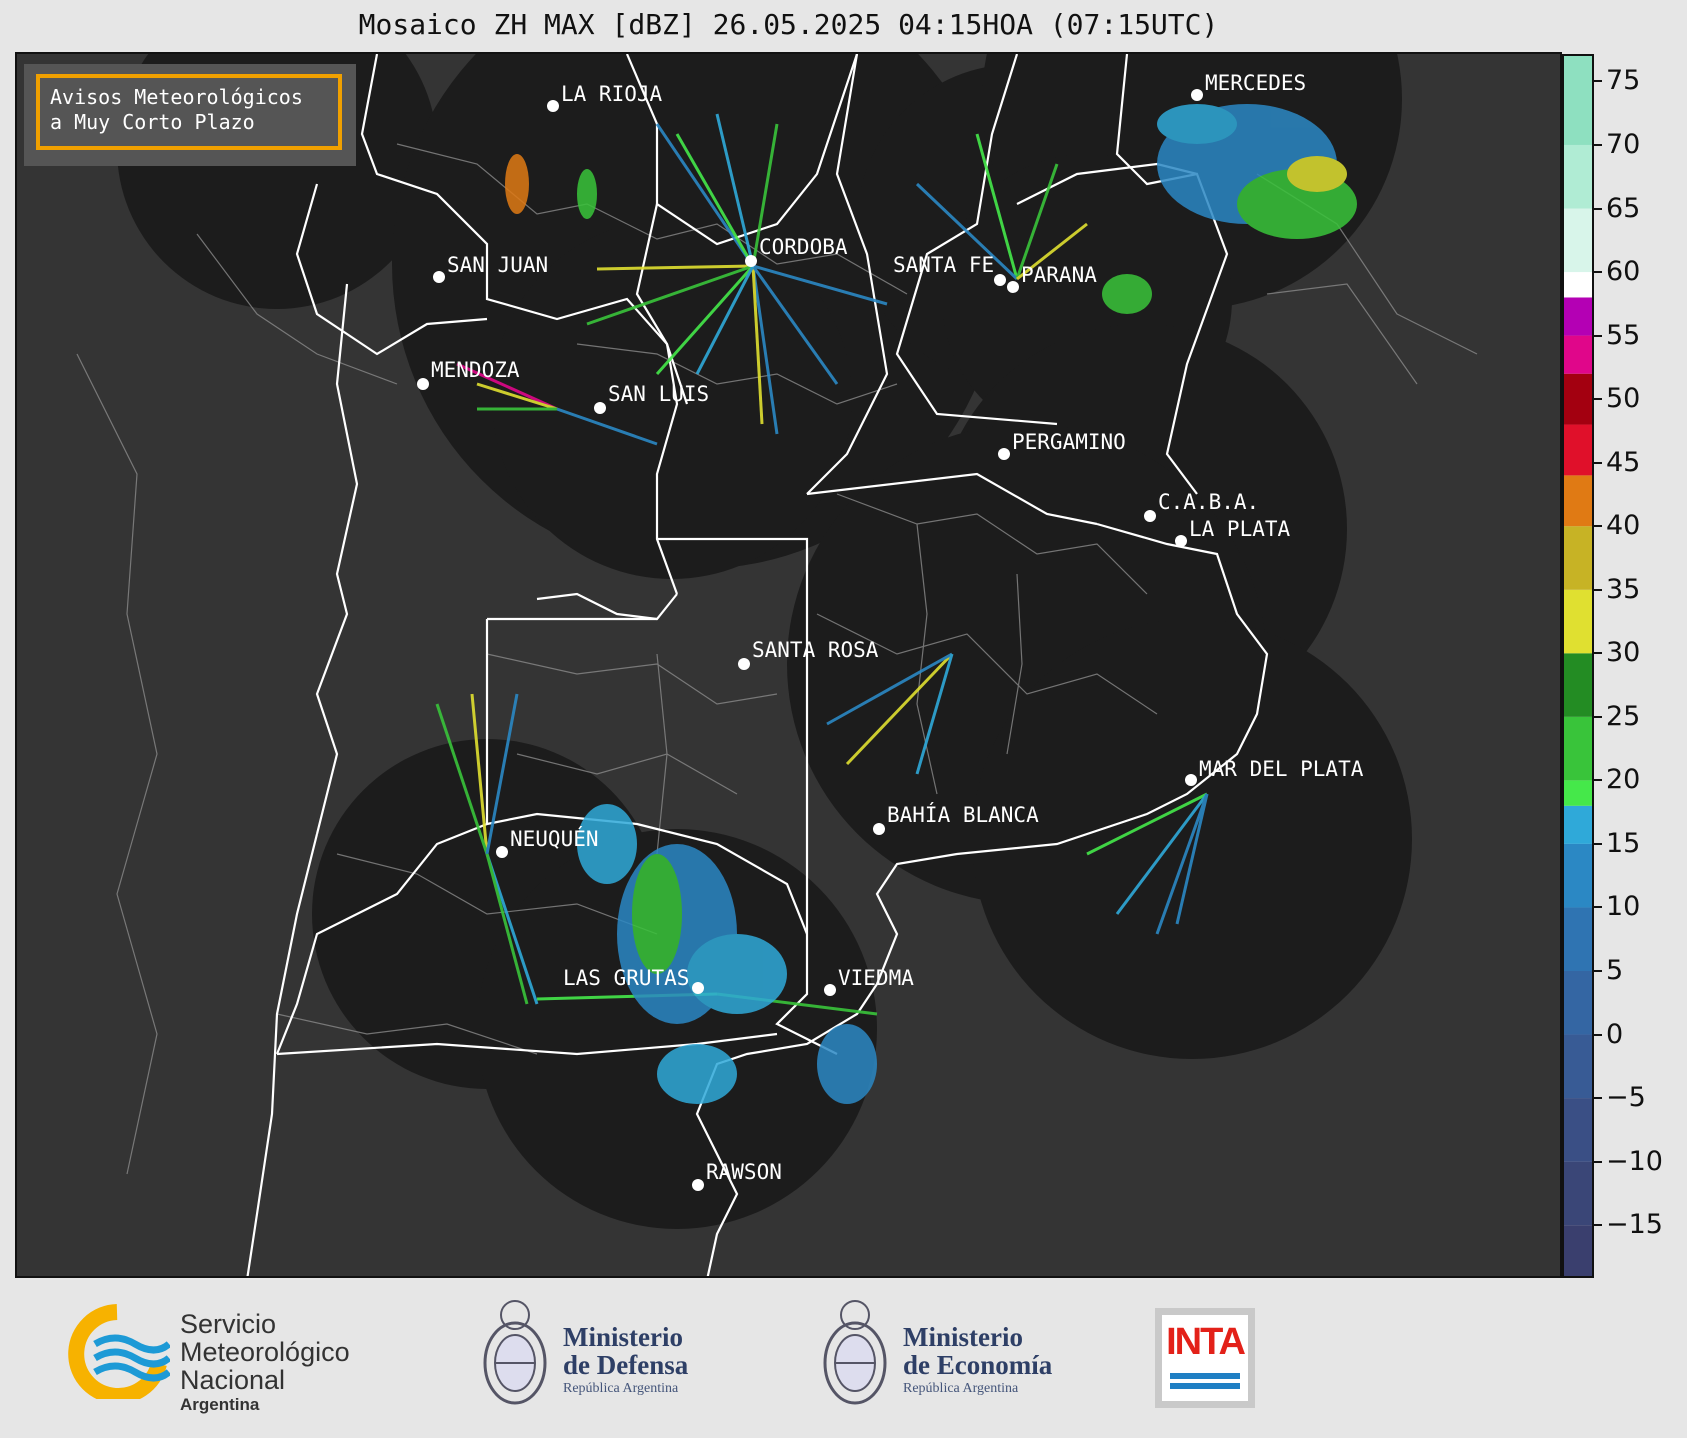 The height and width of the screenshot is (1438, 1687). I want to click on tick-label: 40, so click(1623, 526).